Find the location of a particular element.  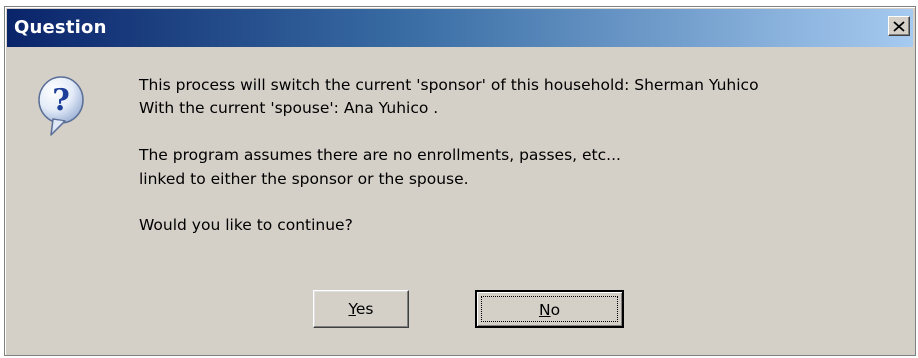

window-title: Question is located at coordinates (60, 27).